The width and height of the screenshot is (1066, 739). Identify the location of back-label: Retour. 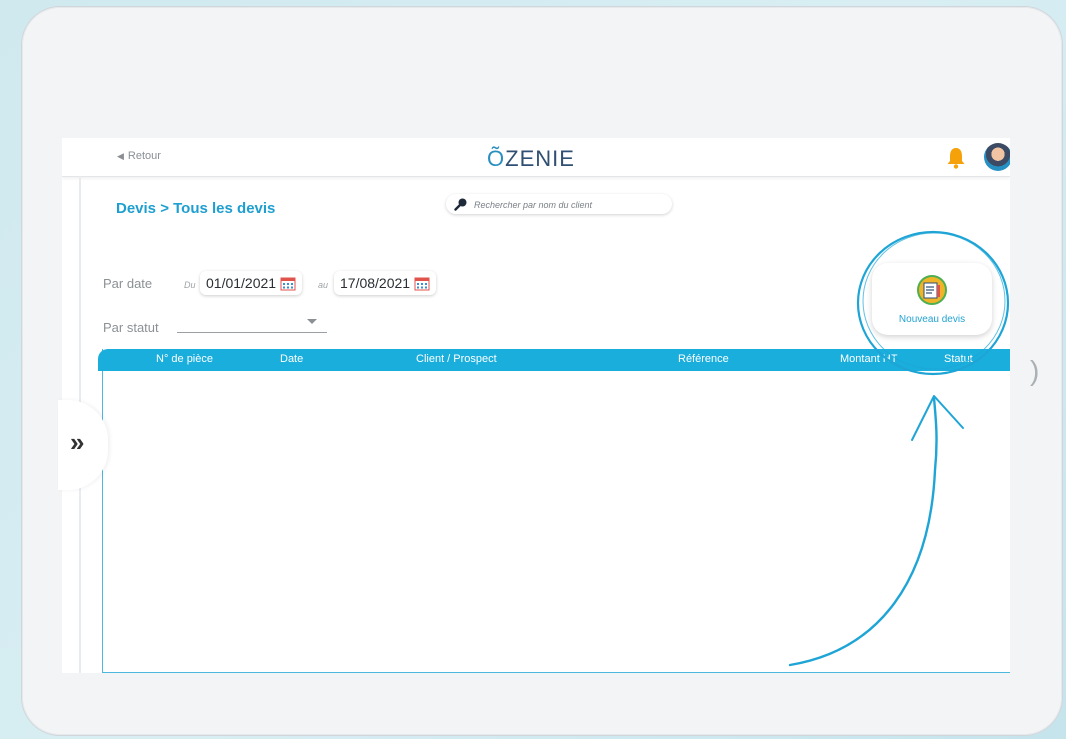
(144, 156).